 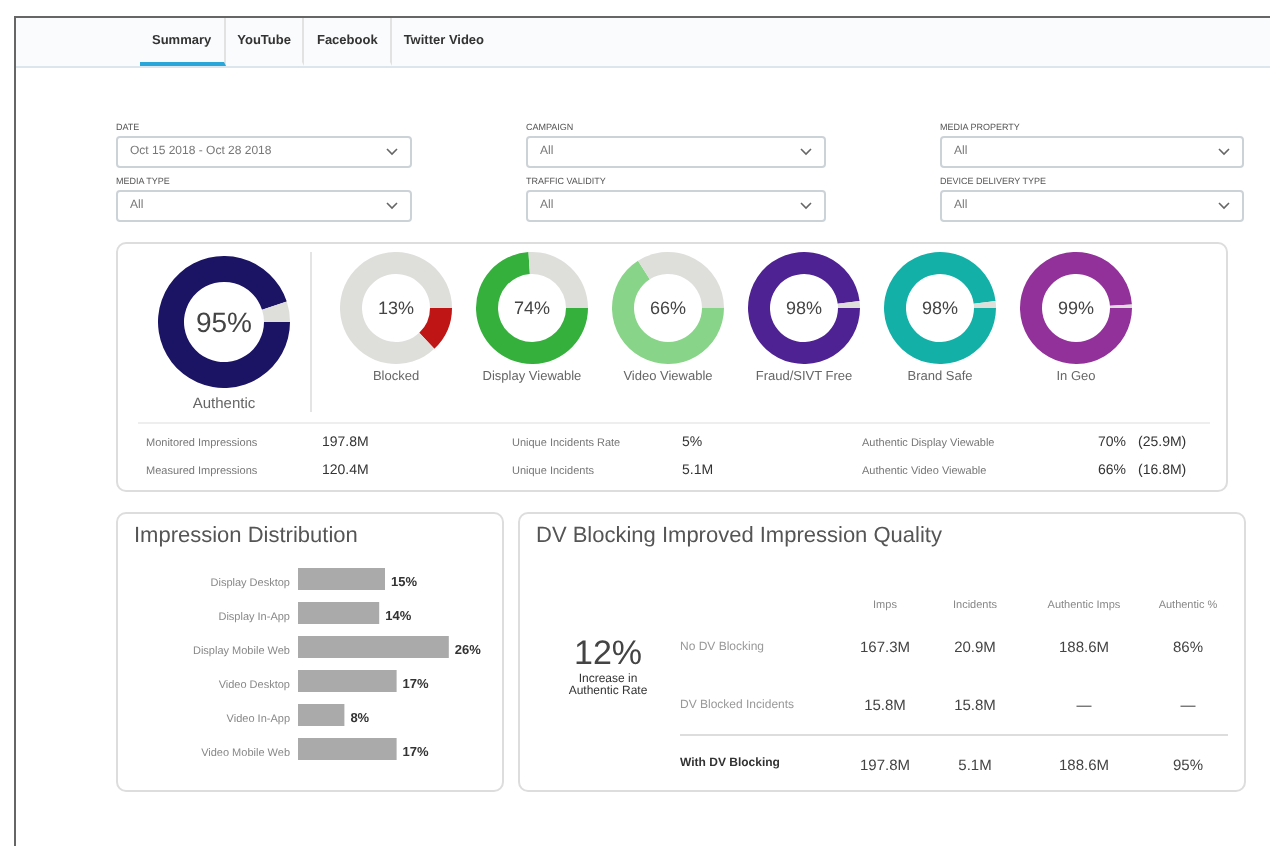 What do you see at coordinates (247, 536) in the screenshot?
I see `card-title: Impression Distribution` at bounding box center [247, 536].